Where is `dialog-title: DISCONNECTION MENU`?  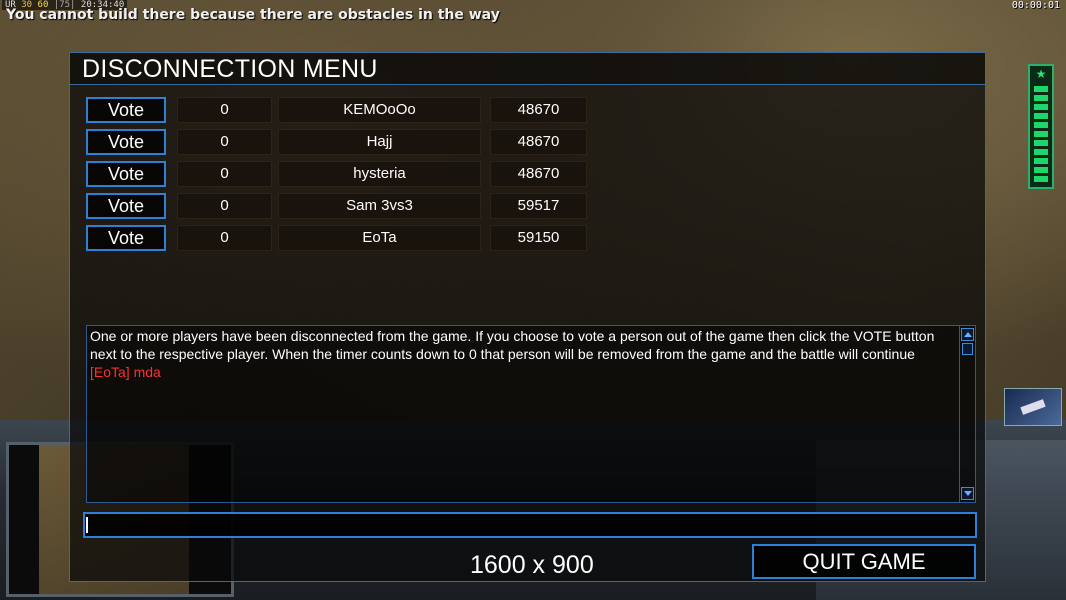
dialog-title: DISCONNECTION MENU is located at coordinates (230, 69).